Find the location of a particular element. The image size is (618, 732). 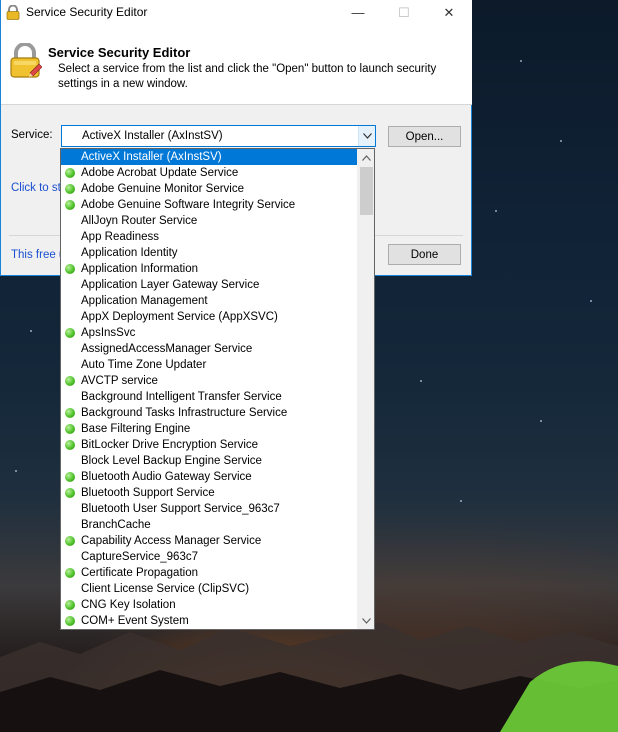

service-list-item-label: AssignedAccessManager Service is located at coordinates (167, 349).